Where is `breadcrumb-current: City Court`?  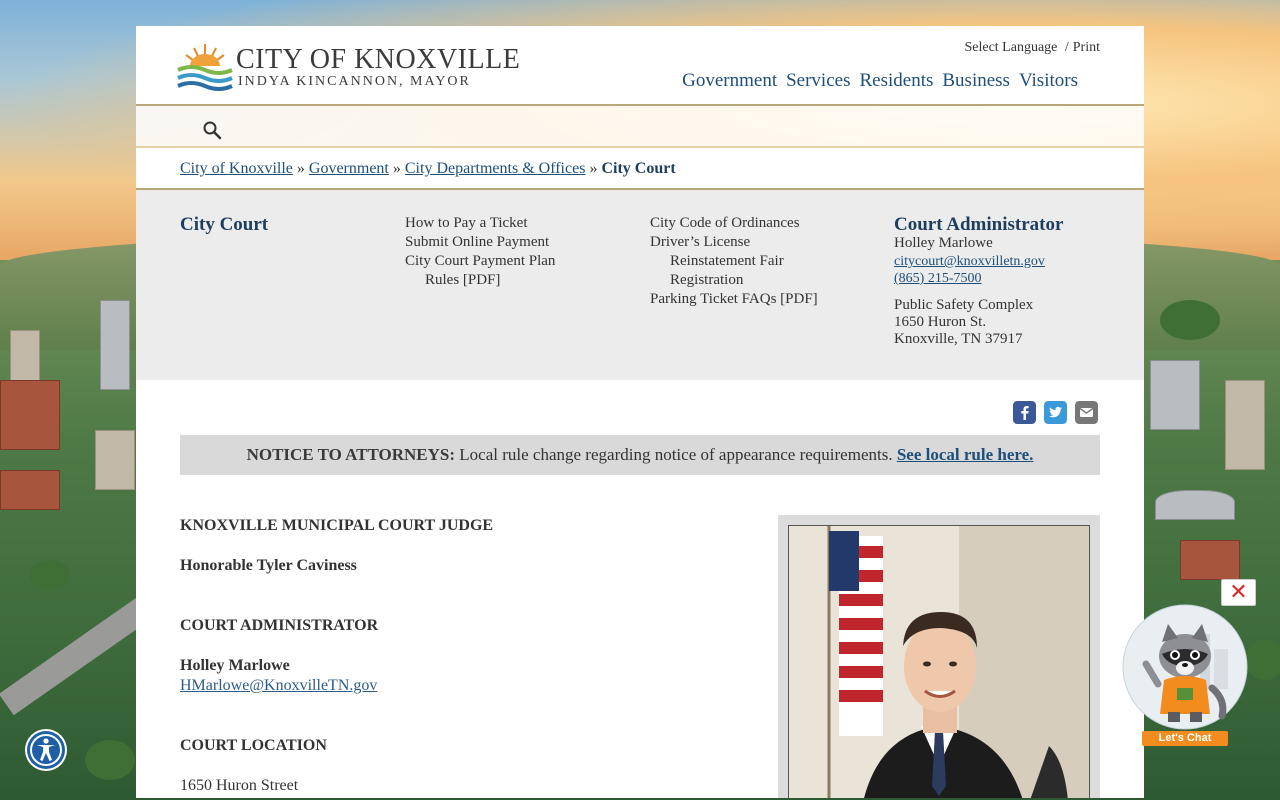
breadcrumb-current: City Court is located at coordinates (638, 168).